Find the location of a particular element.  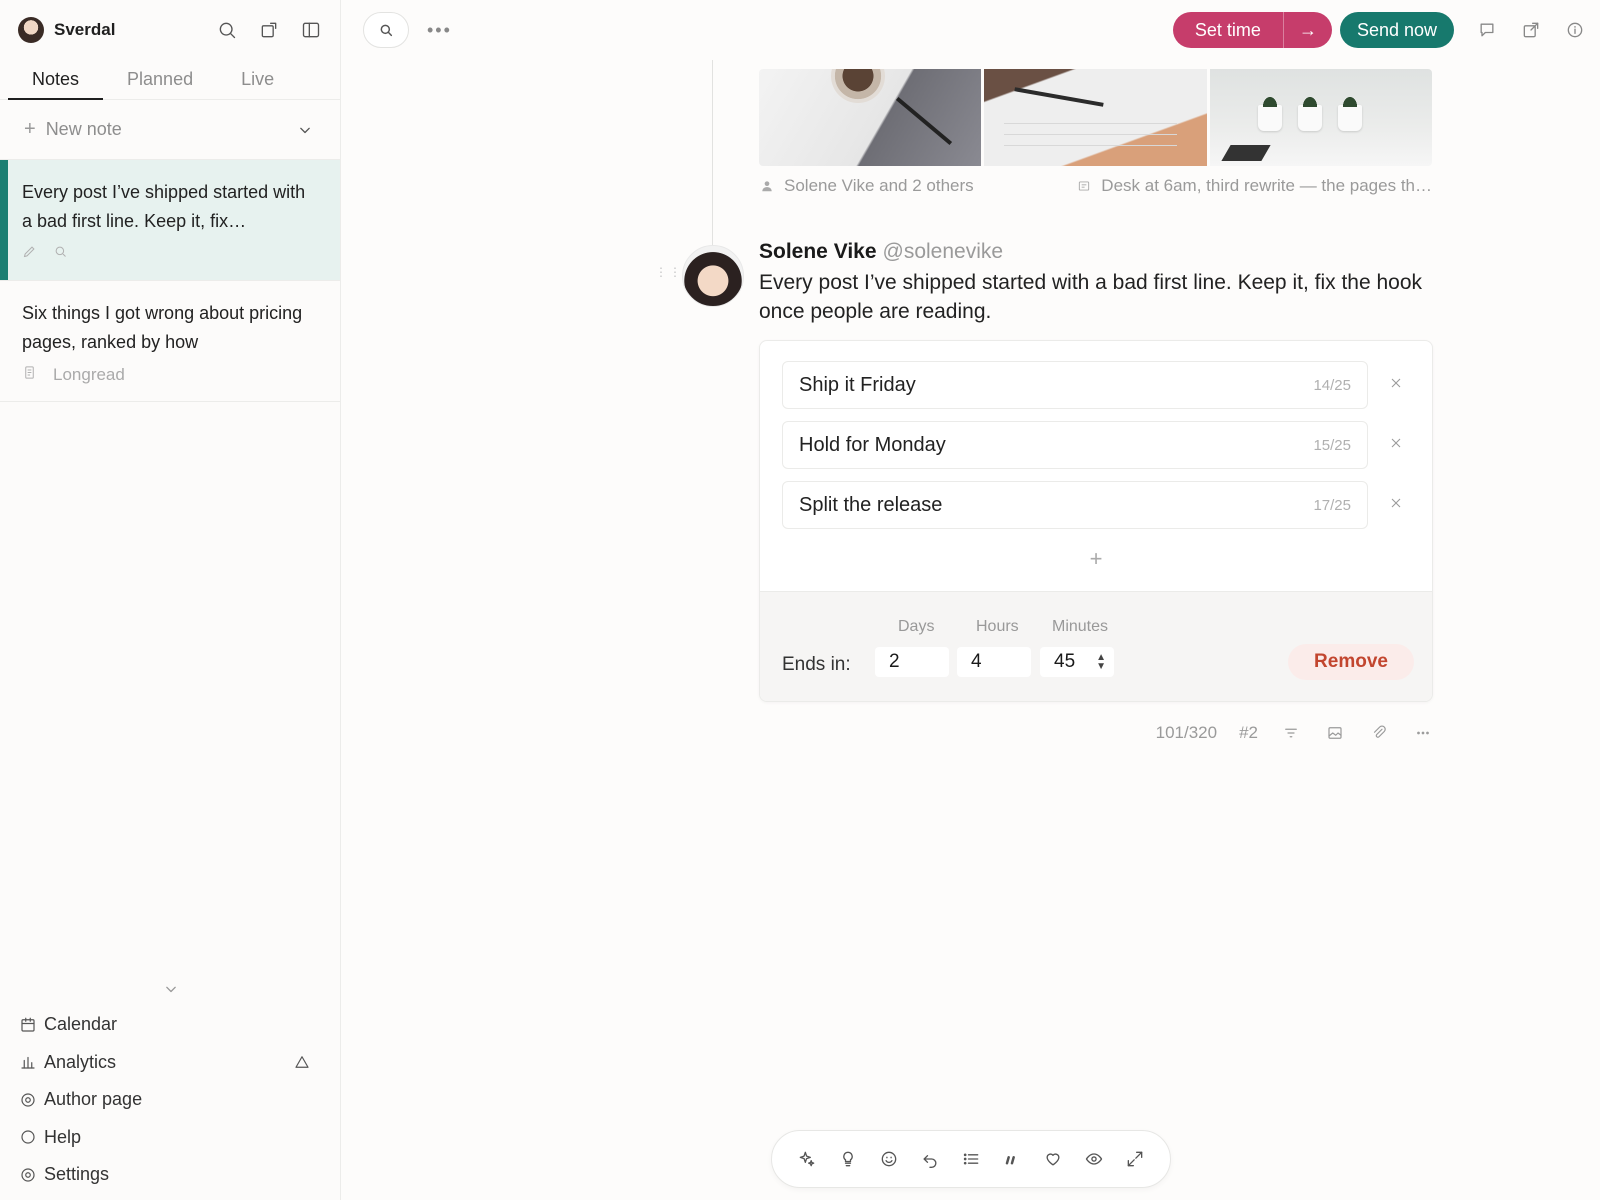

external-link-icon is located at coordinates (1531, 30).